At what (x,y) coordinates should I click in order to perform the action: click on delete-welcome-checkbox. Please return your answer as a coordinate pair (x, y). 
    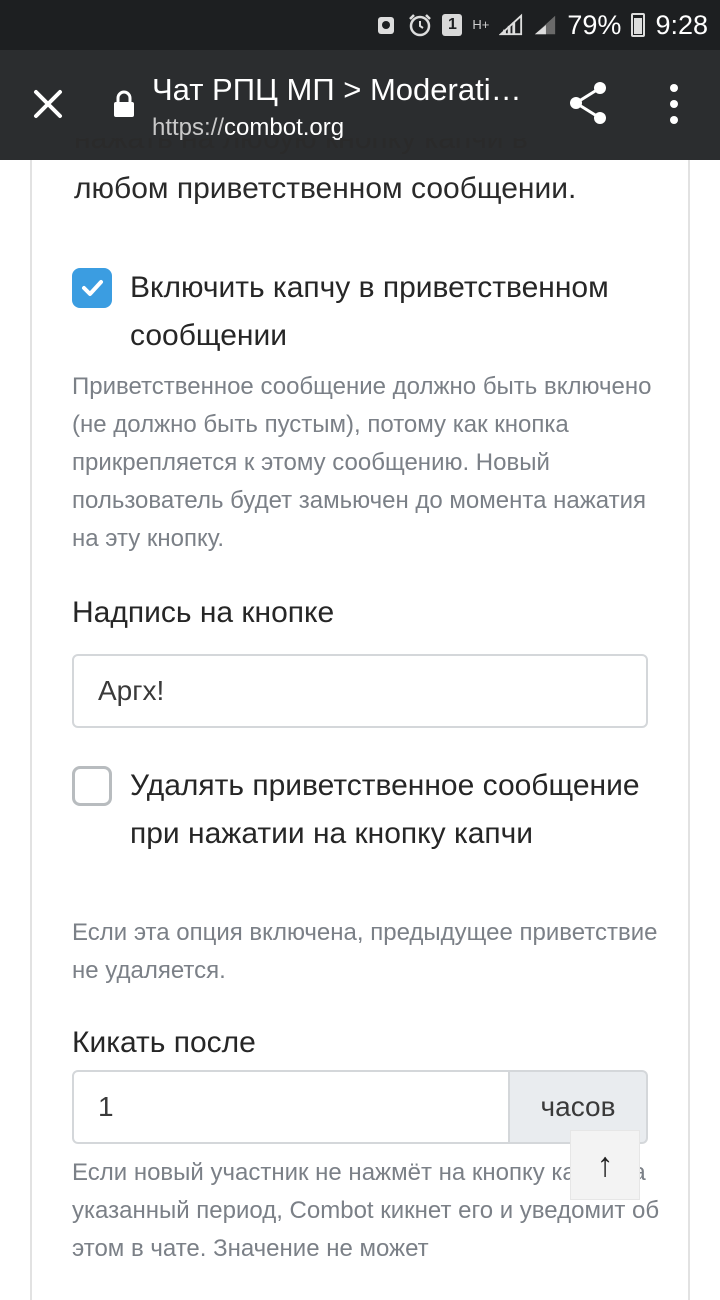
    Looking at the image, I should click on (92, 786).